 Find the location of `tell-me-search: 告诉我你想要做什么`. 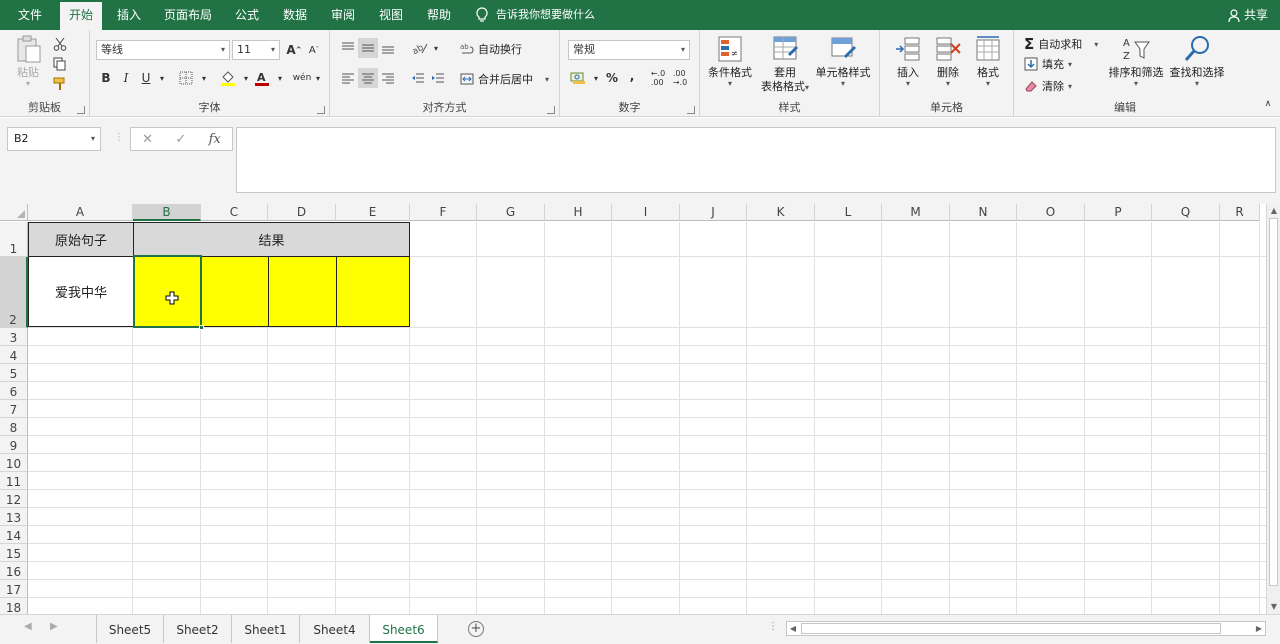

tell-me-search: 告诉我你想要做什么 is located at coordinates (535, 15).